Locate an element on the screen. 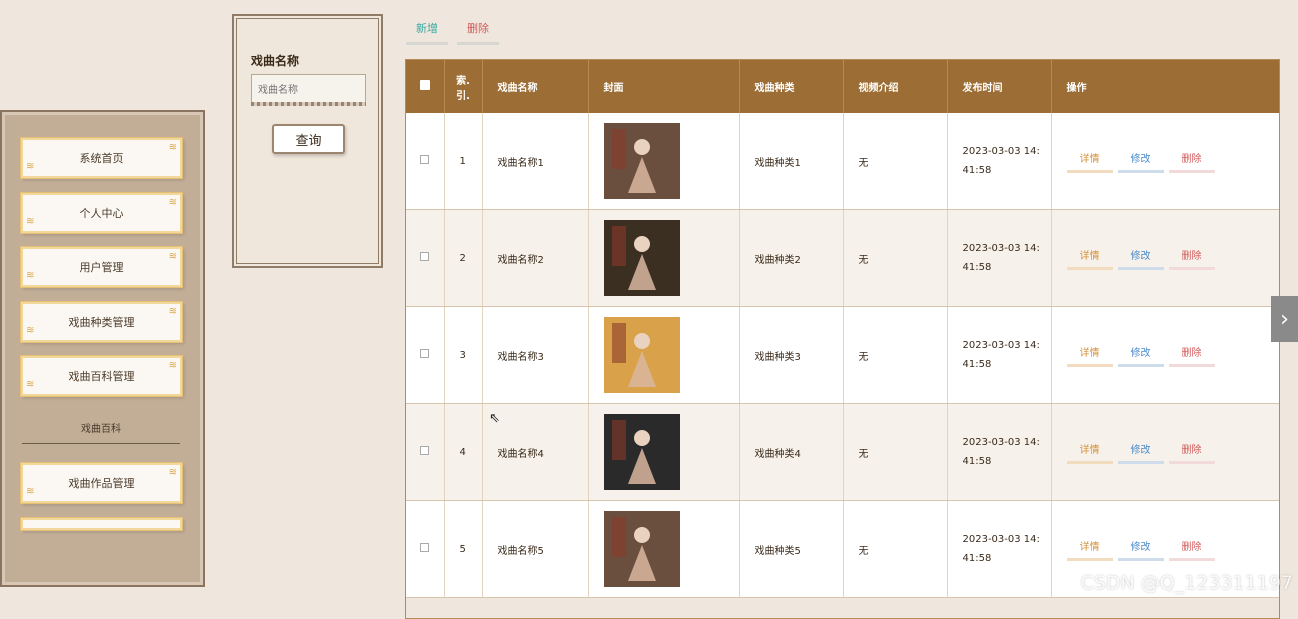 Image resolution: width=1298 pixels, height=619 pixels. batch-delete-button: 删除 is located at coordinates (478, 32).